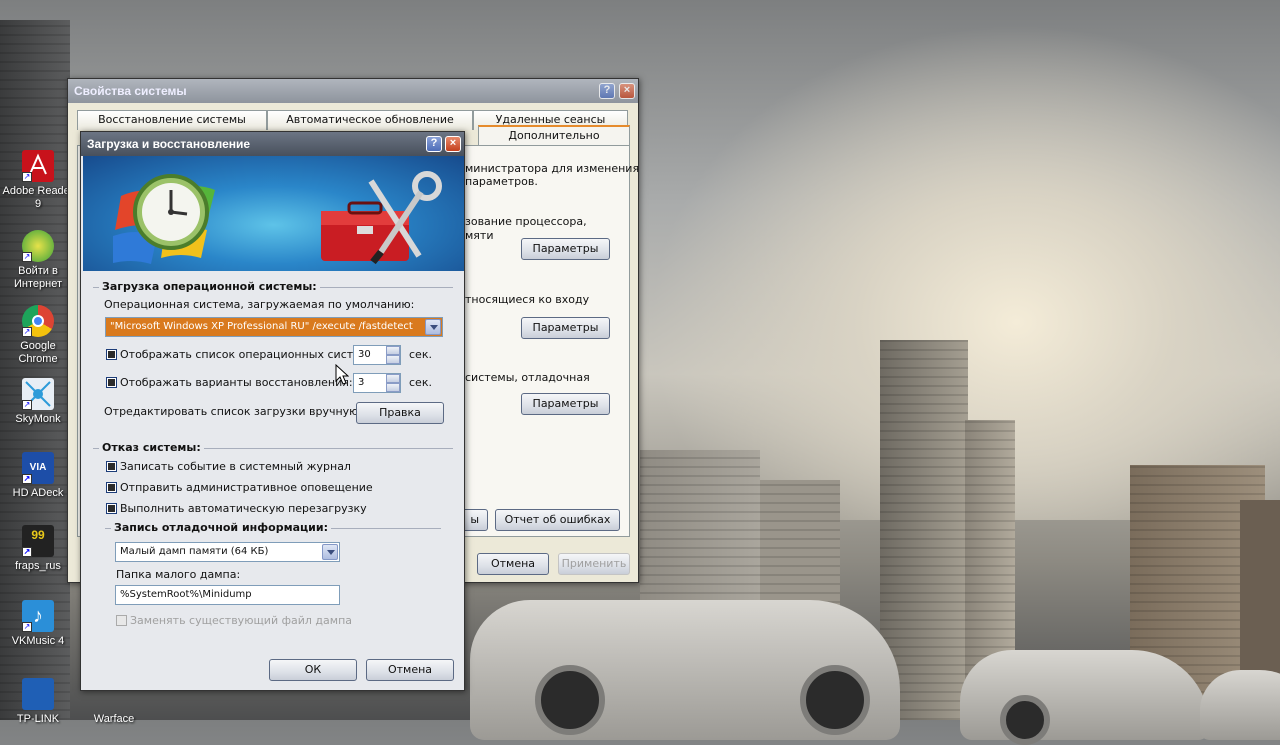 Image resolution: width=1280 pixels, height=745 pixels. What do you see at coordinates (233, 411) in the screenshot?
I see `edit-boot-list-label: Отредактировать список загрузки вручную:` at bounding box center [233, 411].